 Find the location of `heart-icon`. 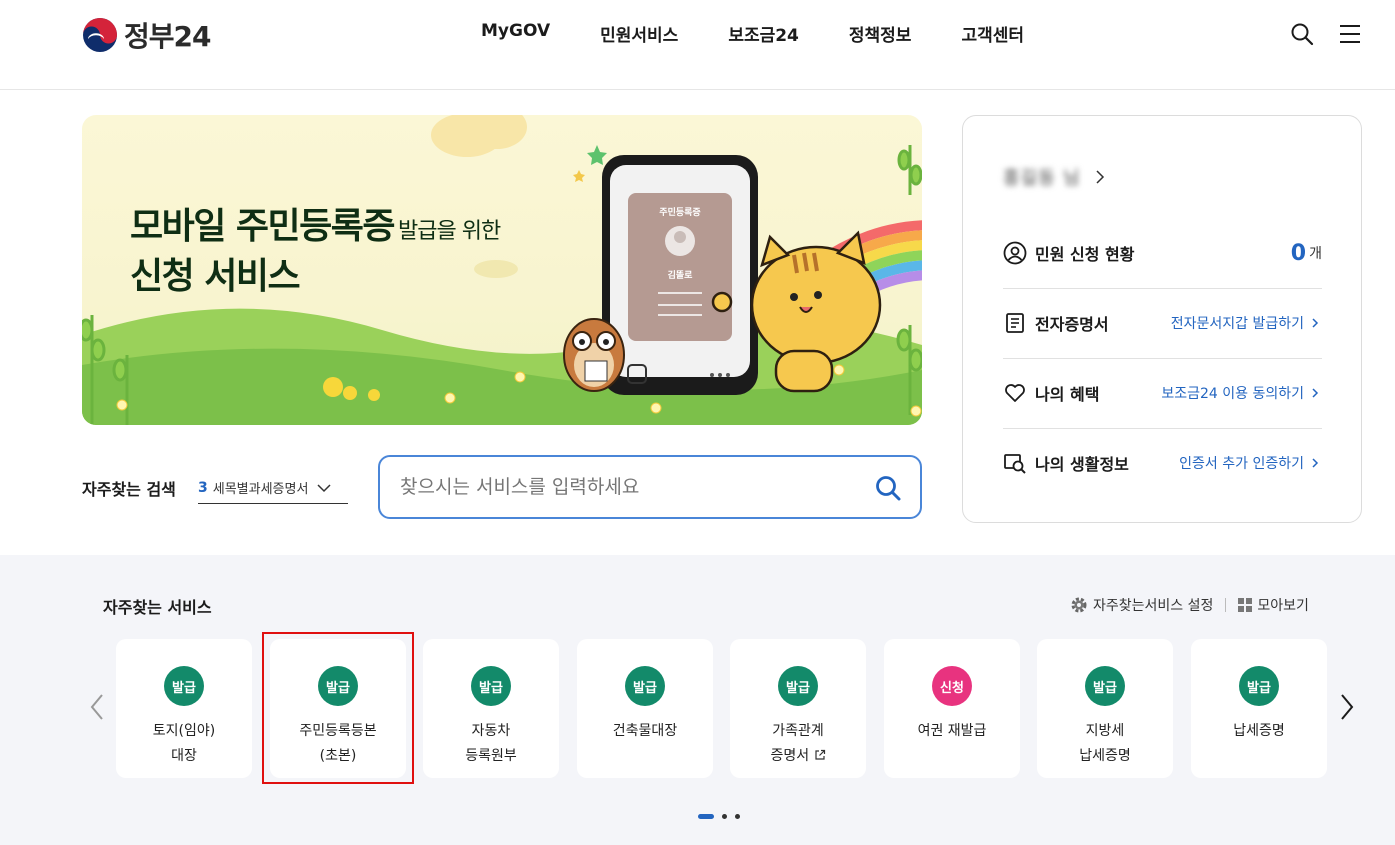

heart-icon is located at coordinates (1015, 393).